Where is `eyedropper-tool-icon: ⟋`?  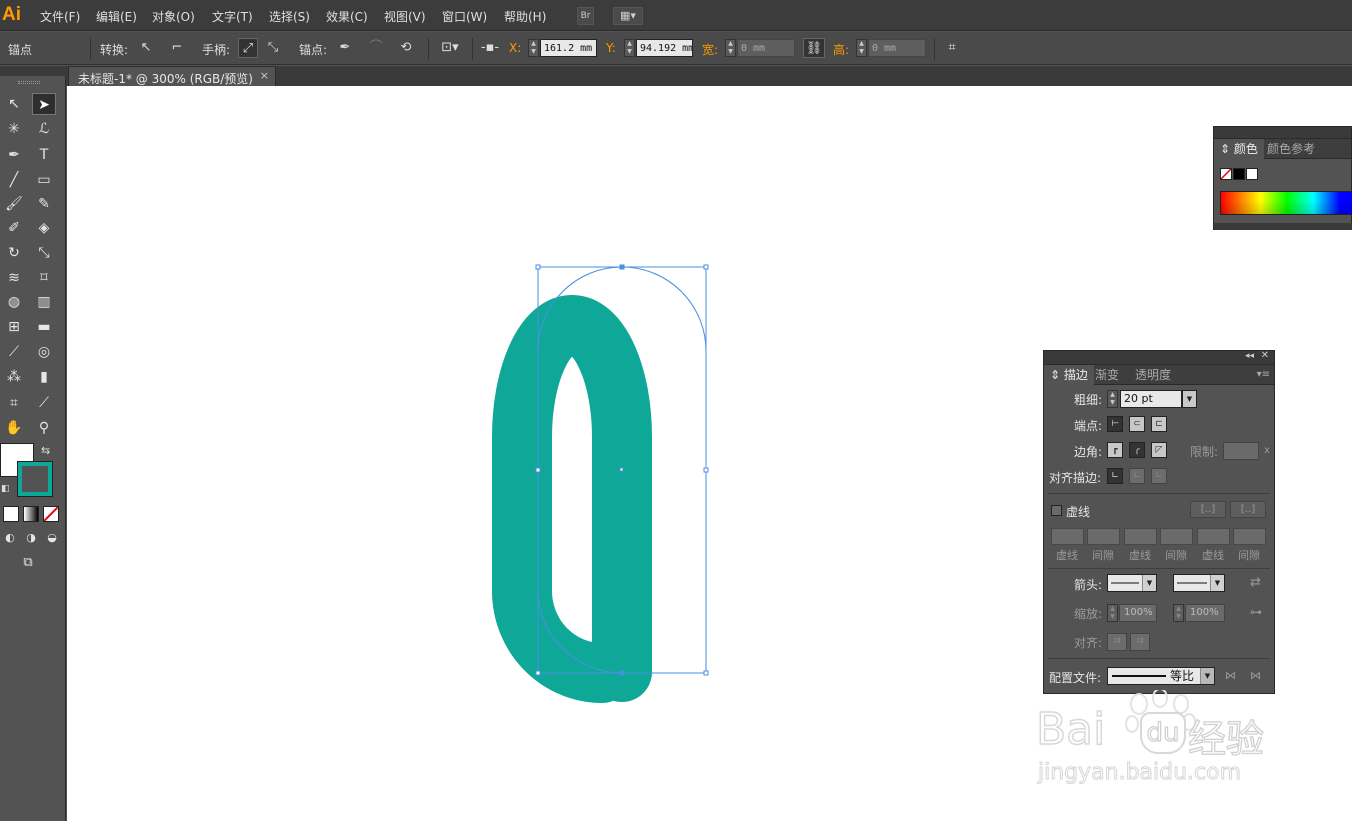
eyedropper-tool-icon: ⟋ is located at coordinates (14, 352).